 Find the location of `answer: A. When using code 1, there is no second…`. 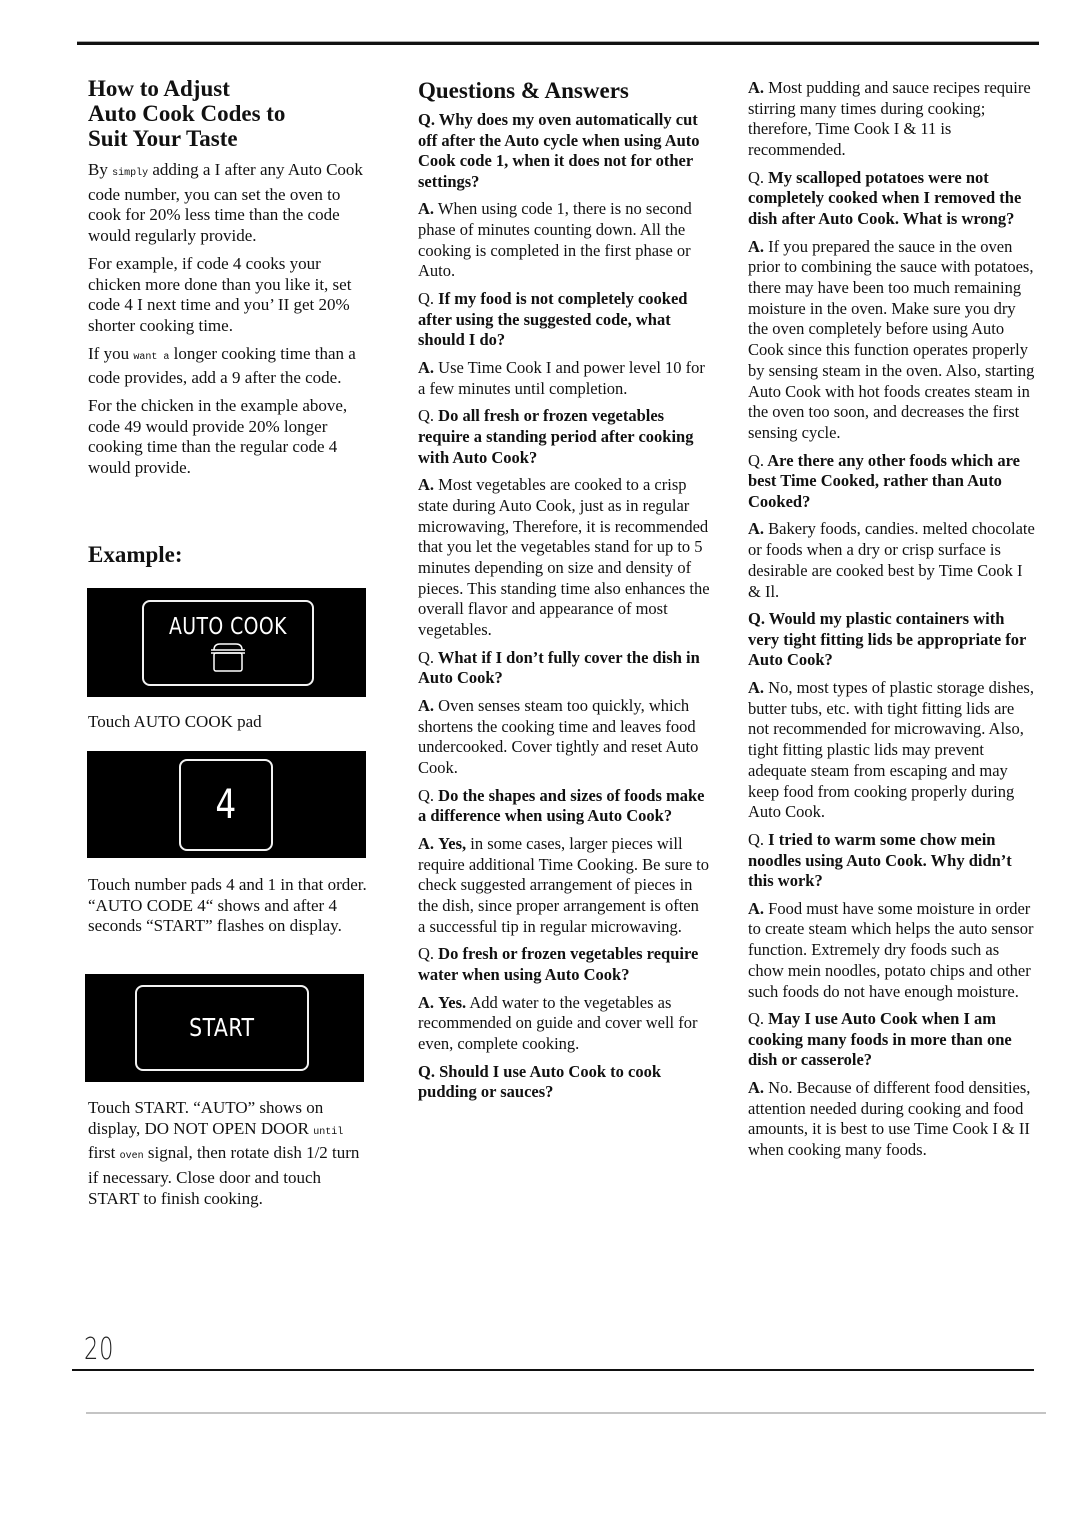

answer: A. When using code 1, there is no second… is located at coordinates (564, 240).